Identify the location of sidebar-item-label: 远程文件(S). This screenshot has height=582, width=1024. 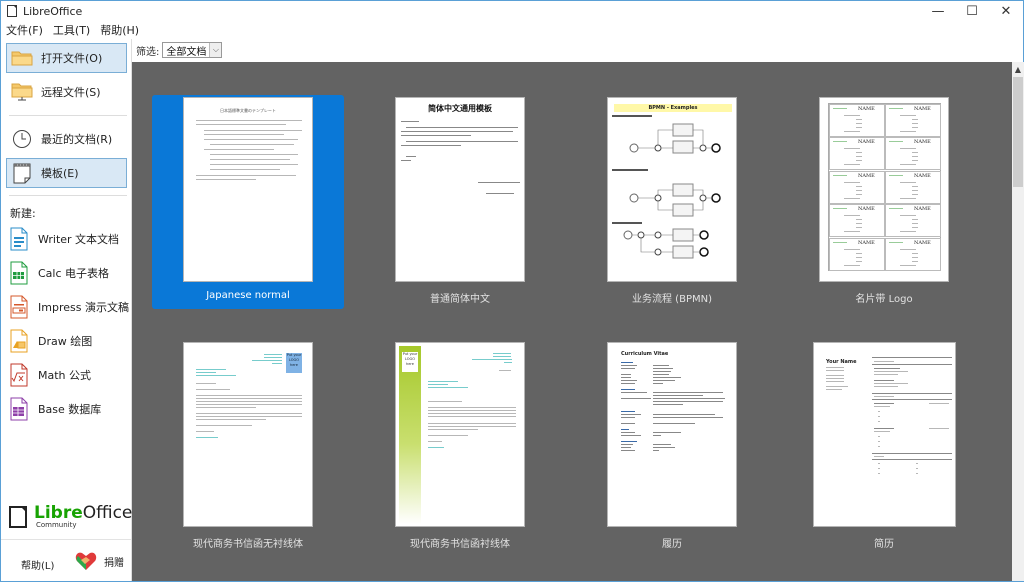
(71, 92).